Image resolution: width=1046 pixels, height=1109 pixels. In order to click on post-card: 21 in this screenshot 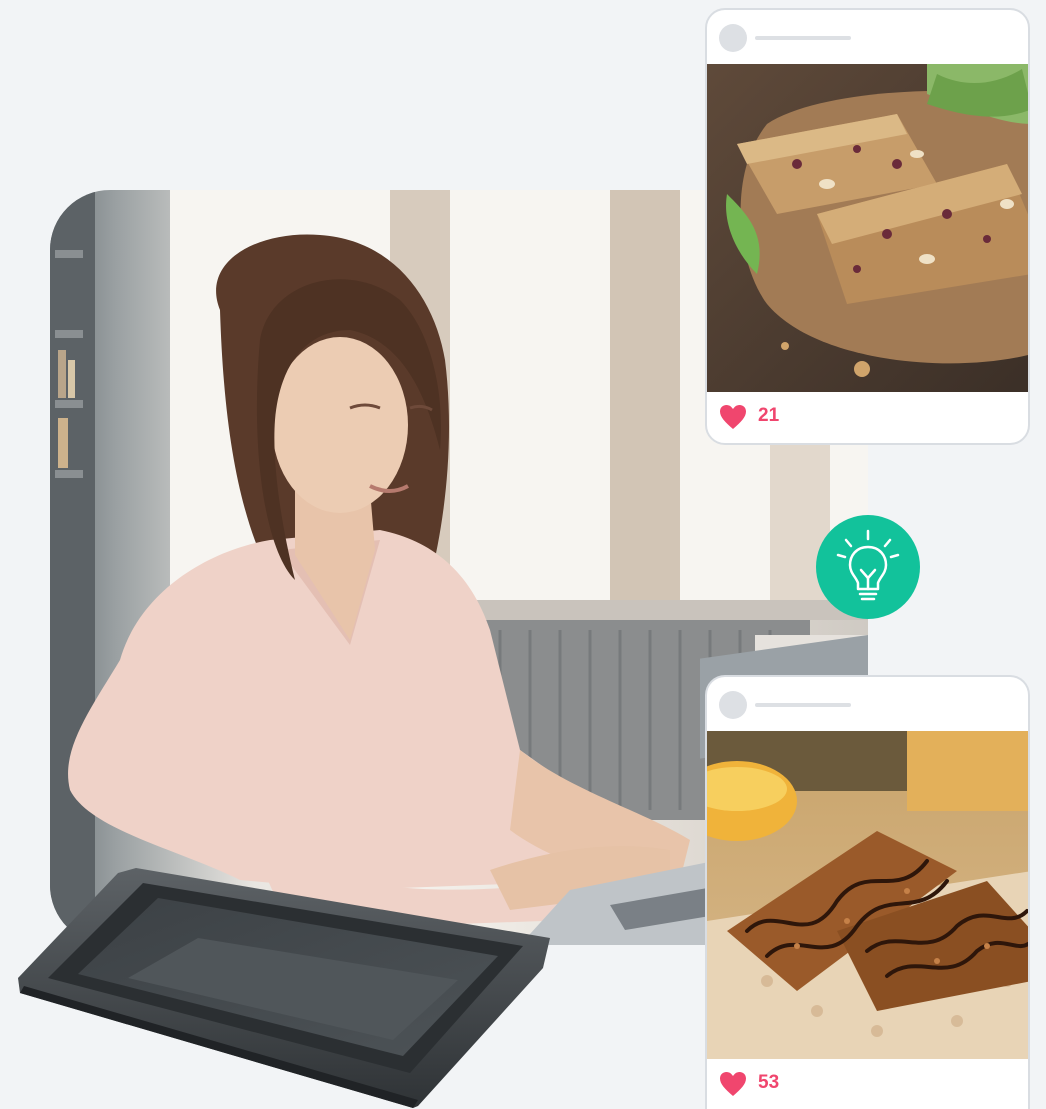, I will do `click(867, 226)`.